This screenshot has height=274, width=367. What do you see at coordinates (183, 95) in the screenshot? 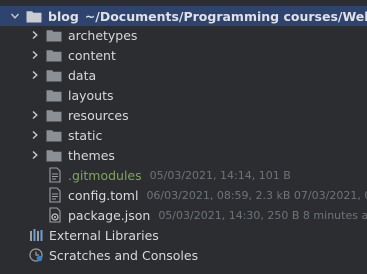
I see `tree-folder-layouts: layouts` at bounding box center [183, 95].